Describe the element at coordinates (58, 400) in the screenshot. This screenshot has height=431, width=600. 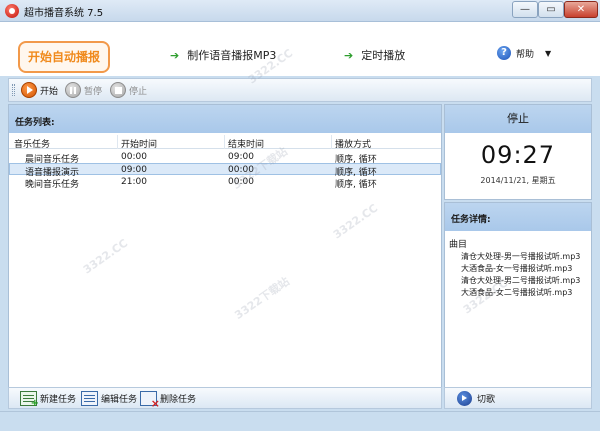
I see `new-task-label: 新建任务` at that location.